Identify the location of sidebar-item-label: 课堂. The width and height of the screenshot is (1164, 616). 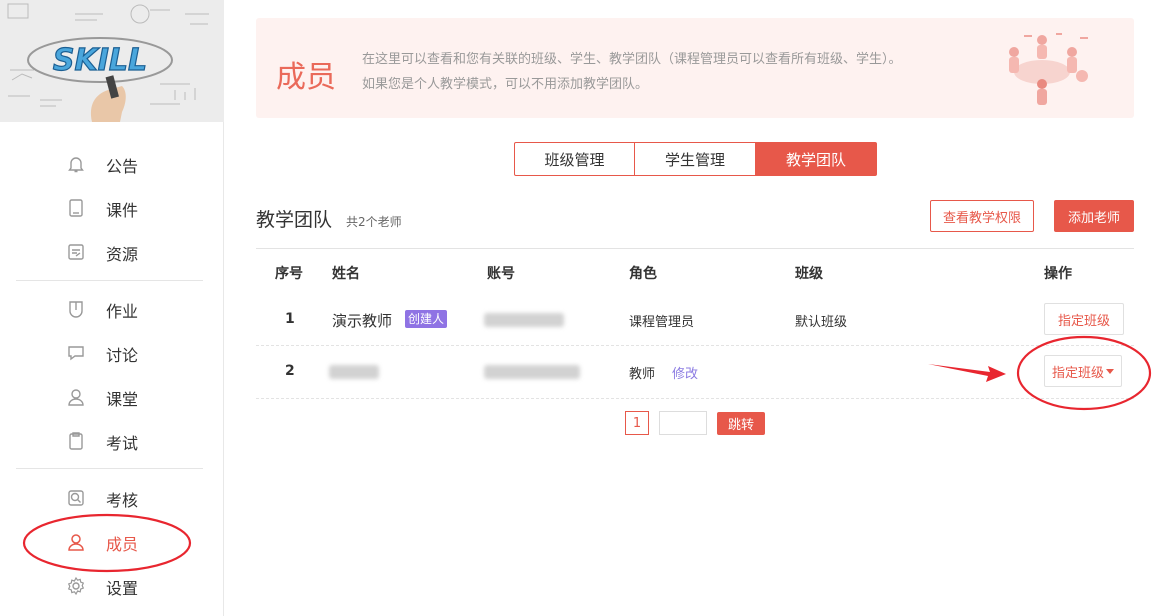
(122, 399).